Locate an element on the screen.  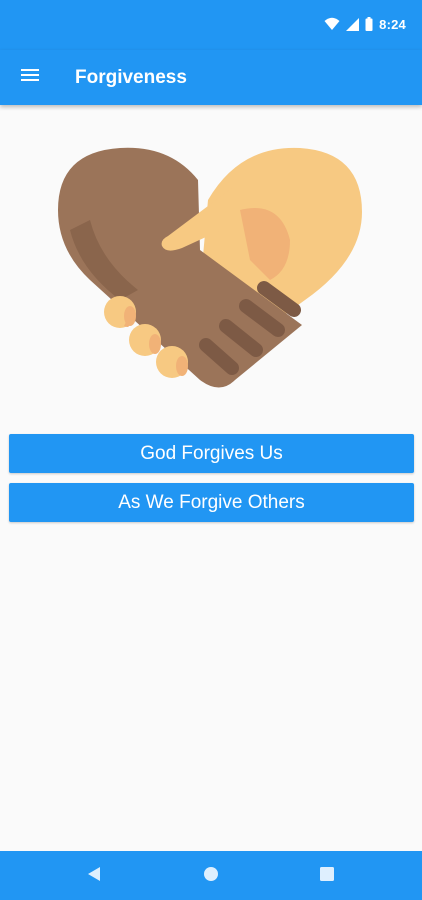
status-icons: 8:24 is located at coordinates (365, 24).